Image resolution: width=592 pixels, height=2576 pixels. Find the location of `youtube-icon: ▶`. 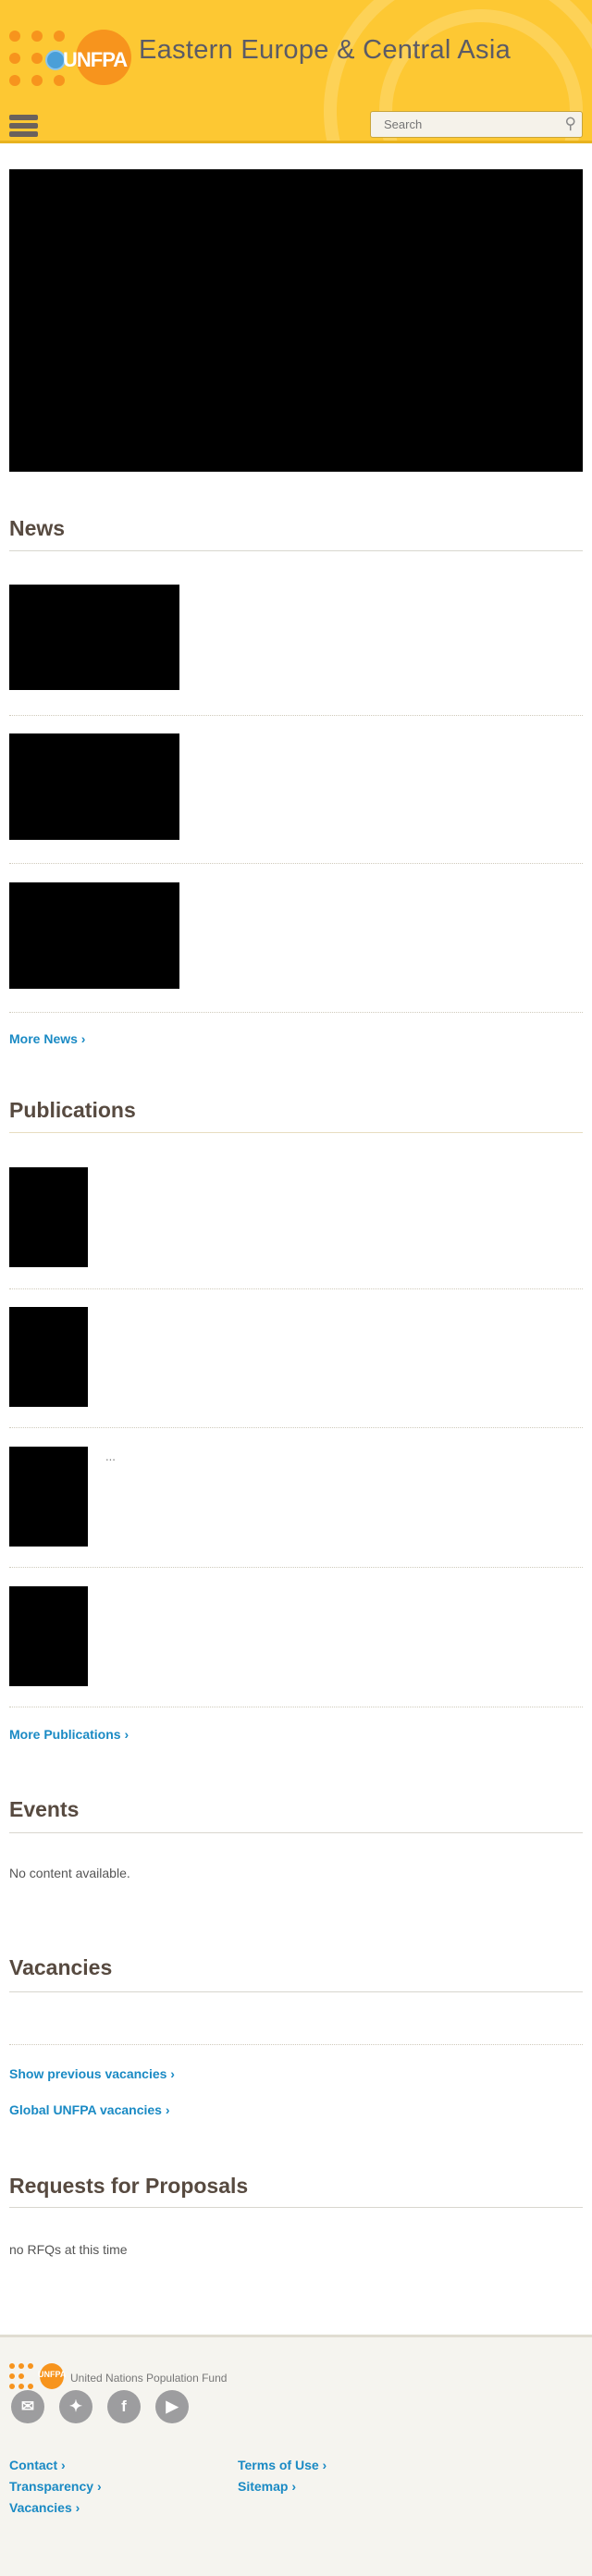

youtube-icon: ▶ is located at coordinates (172, 2406).